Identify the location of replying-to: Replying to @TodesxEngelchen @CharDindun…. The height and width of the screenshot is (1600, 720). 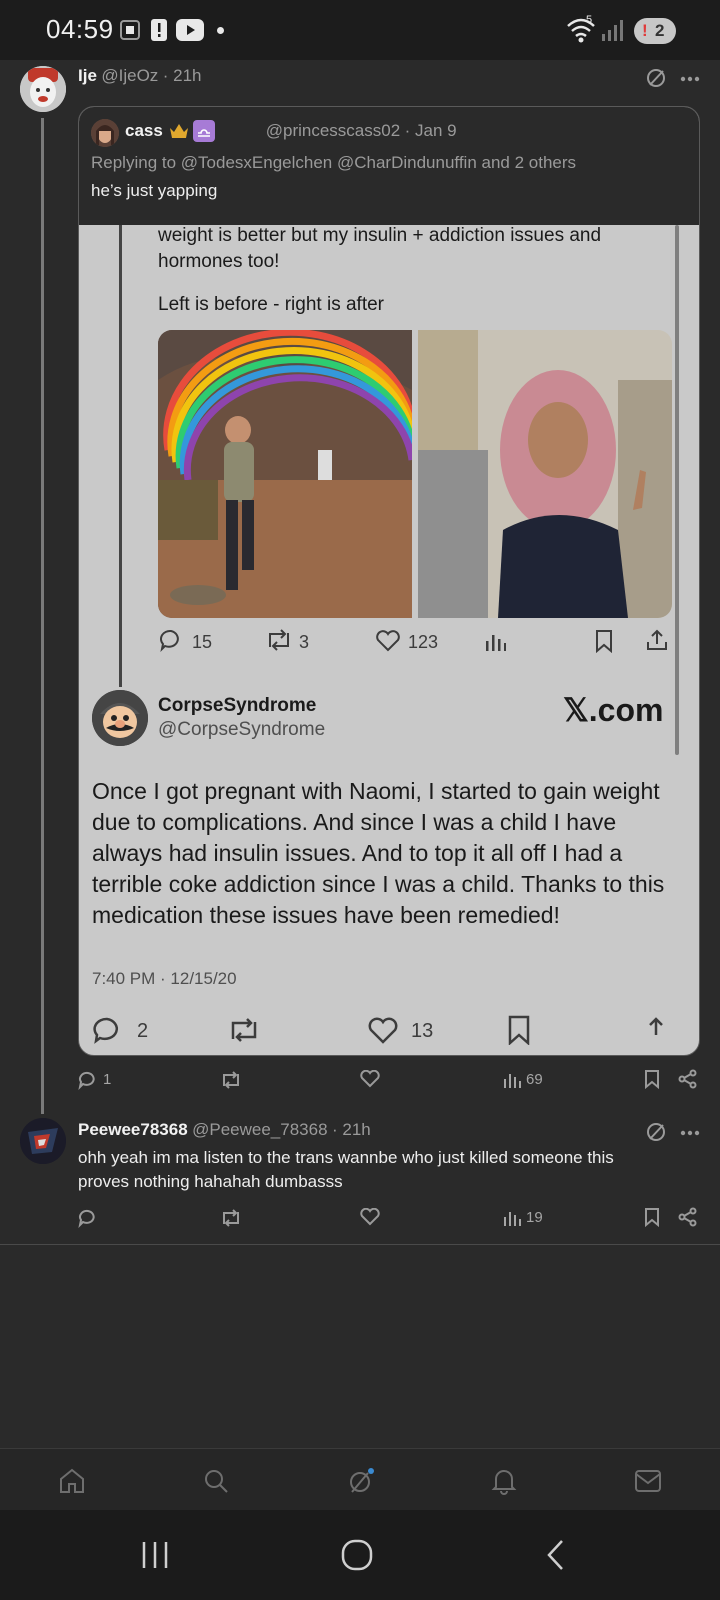
(334, 162).